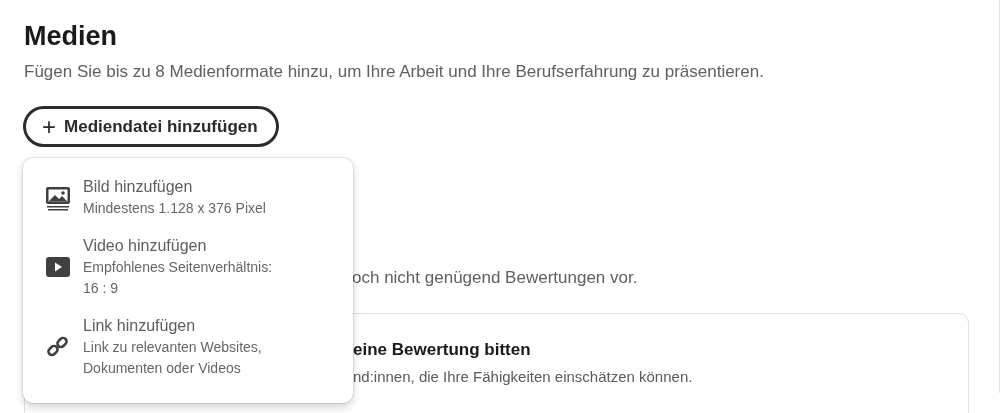 This screenshot has width=1001, height=413. I want to click on menu-item: Bild hinzufügen Mindestens 1.128 x 376 Pixel, so click(188, 201).